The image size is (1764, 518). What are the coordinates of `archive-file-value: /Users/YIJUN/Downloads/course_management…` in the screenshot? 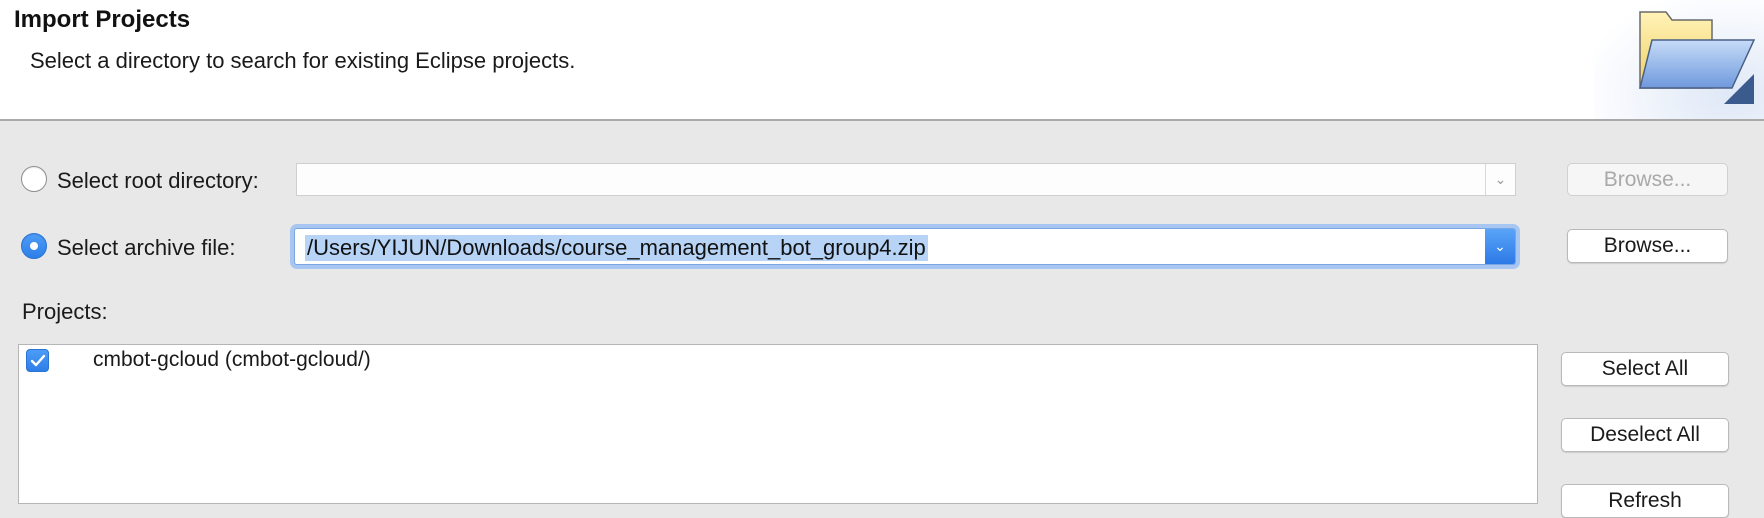 It's located at (616, 248).